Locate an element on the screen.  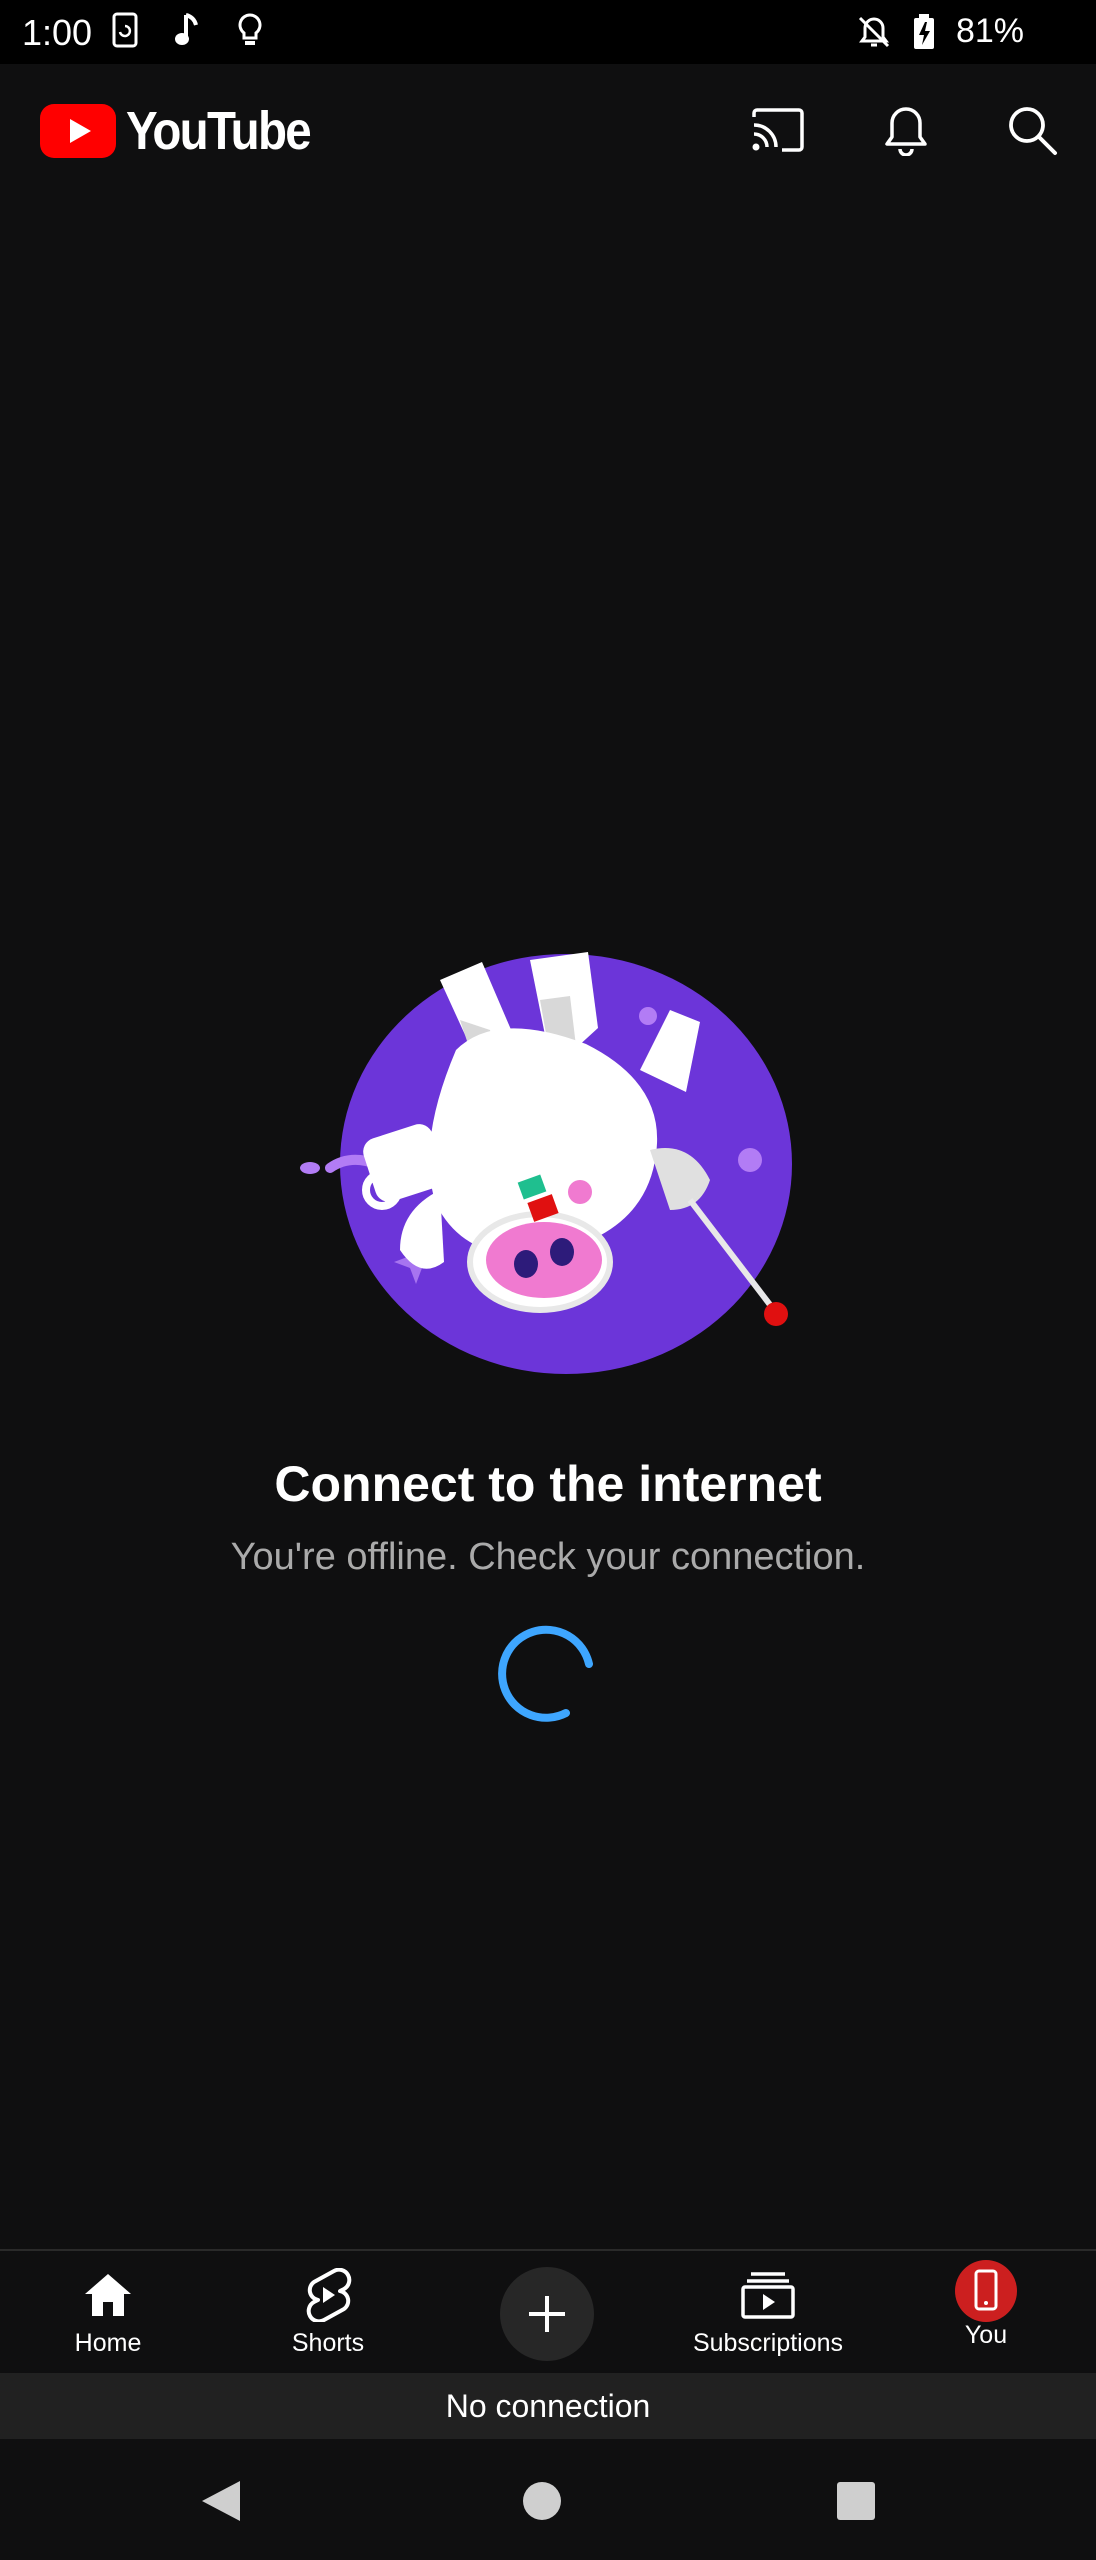
home-icon is located at coordinates (108, 2295).